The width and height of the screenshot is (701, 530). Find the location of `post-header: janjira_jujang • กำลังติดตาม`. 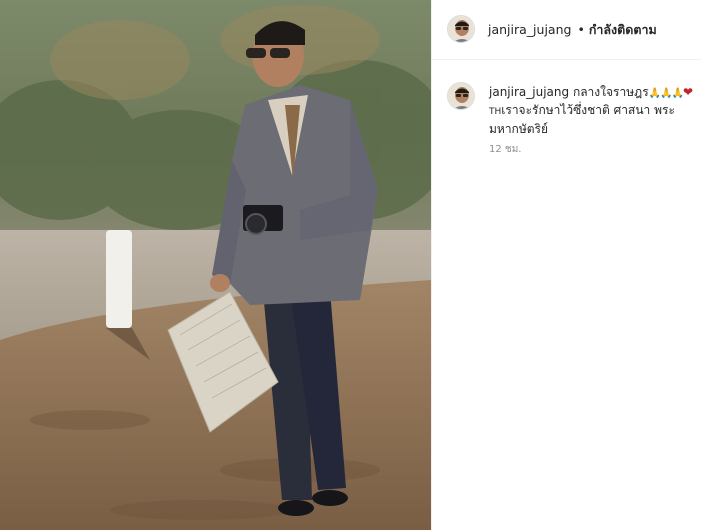

post-header: janjira_jujang • กำลังติดตาม is located at coordinates (566, 30).